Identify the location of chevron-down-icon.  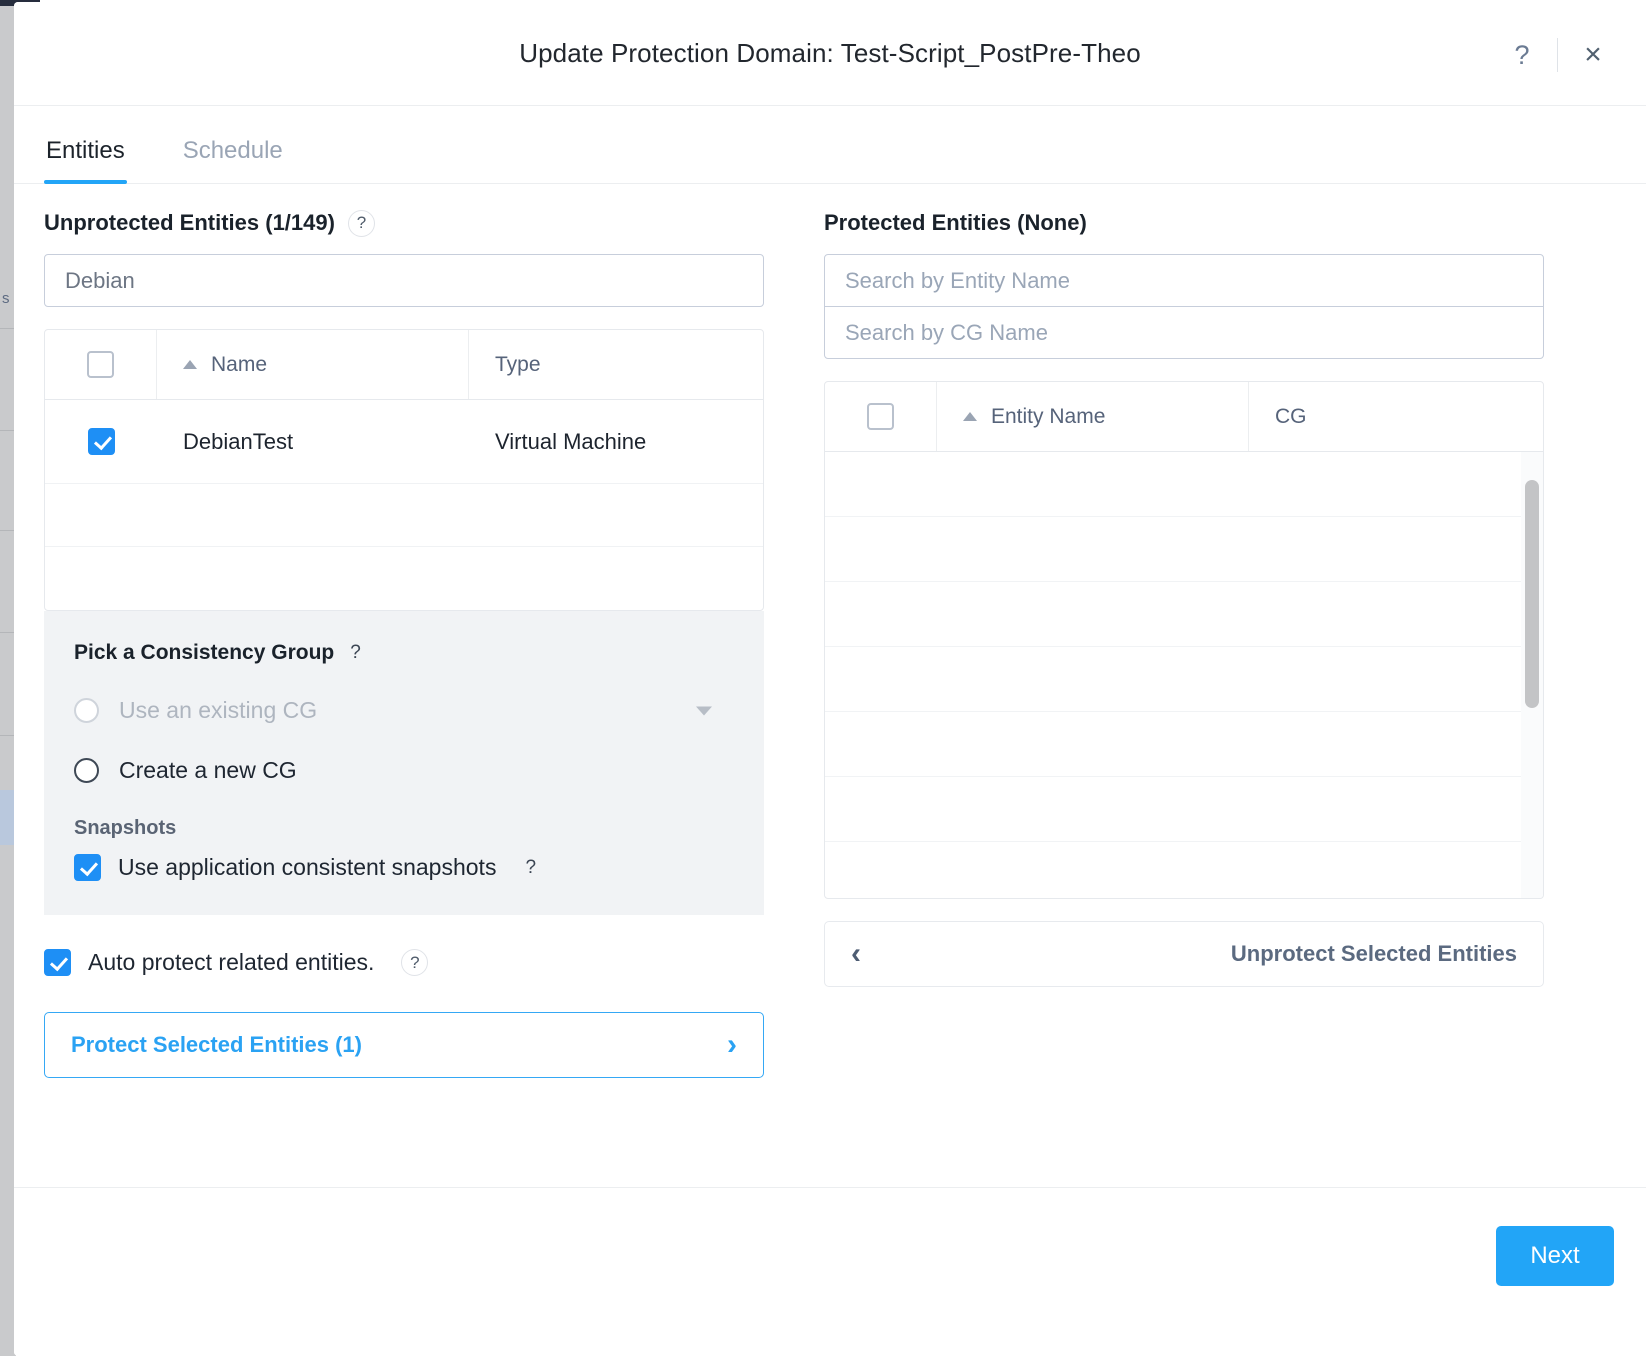
(704, 710).